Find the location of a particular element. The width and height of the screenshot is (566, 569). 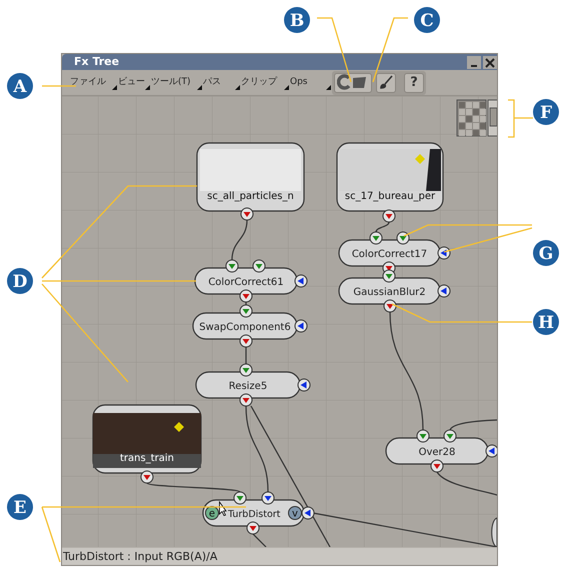

node-label: sc_17_bureau_per is located at coordinates (390, 196).